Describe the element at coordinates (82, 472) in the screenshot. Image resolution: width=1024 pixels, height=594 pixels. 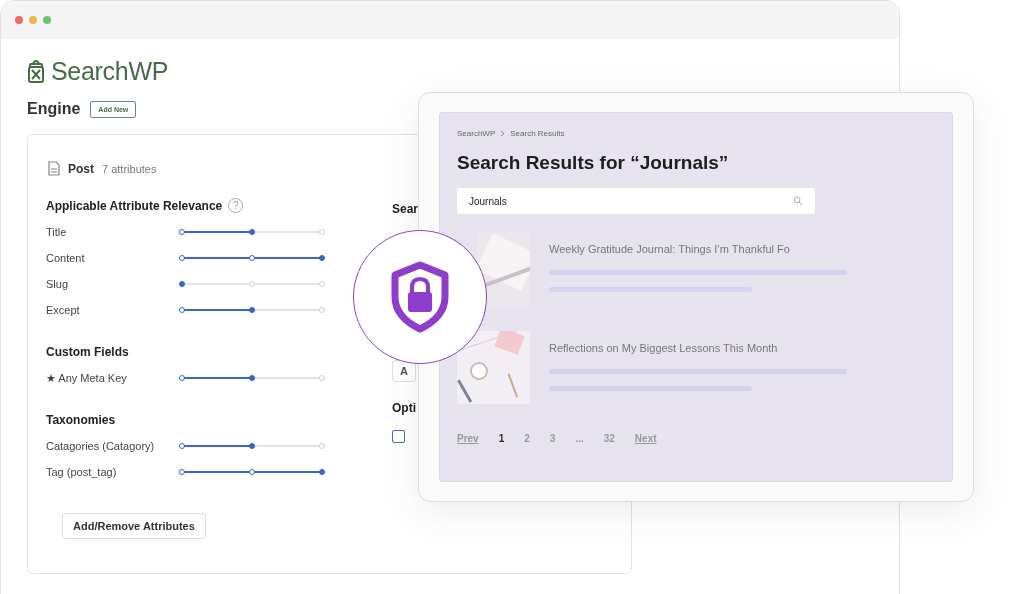
I see `attribute-label: Tag (post_tag)` at that location.